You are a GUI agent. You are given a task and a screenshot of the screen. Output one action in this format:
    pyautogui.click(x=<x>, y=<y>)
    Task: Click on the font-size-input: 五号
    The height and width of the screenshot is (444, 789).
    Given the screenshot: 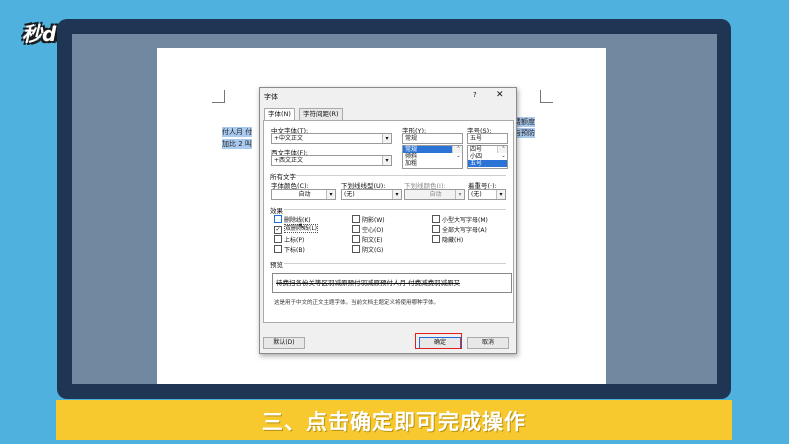 What is the action you would take?
    pyautogui.click(x=487, y=138)
    